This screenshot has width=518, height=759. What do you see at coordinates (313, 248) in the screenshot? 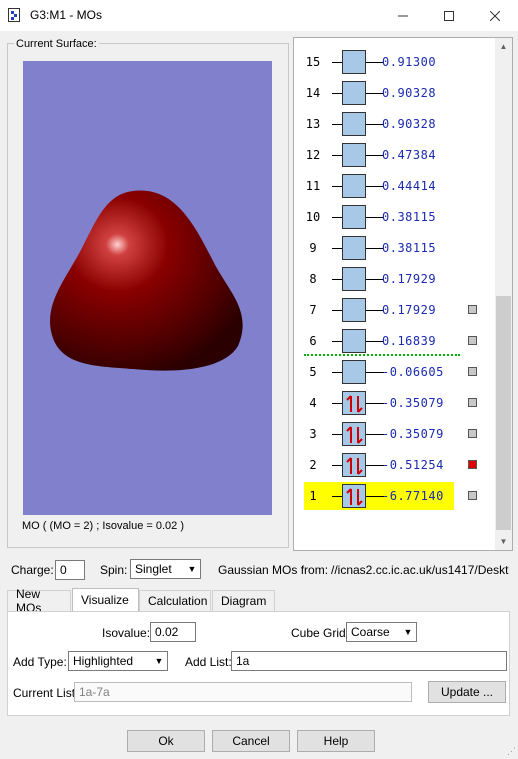
I see `orbital-number: 9` at bounding box center [313, 248].